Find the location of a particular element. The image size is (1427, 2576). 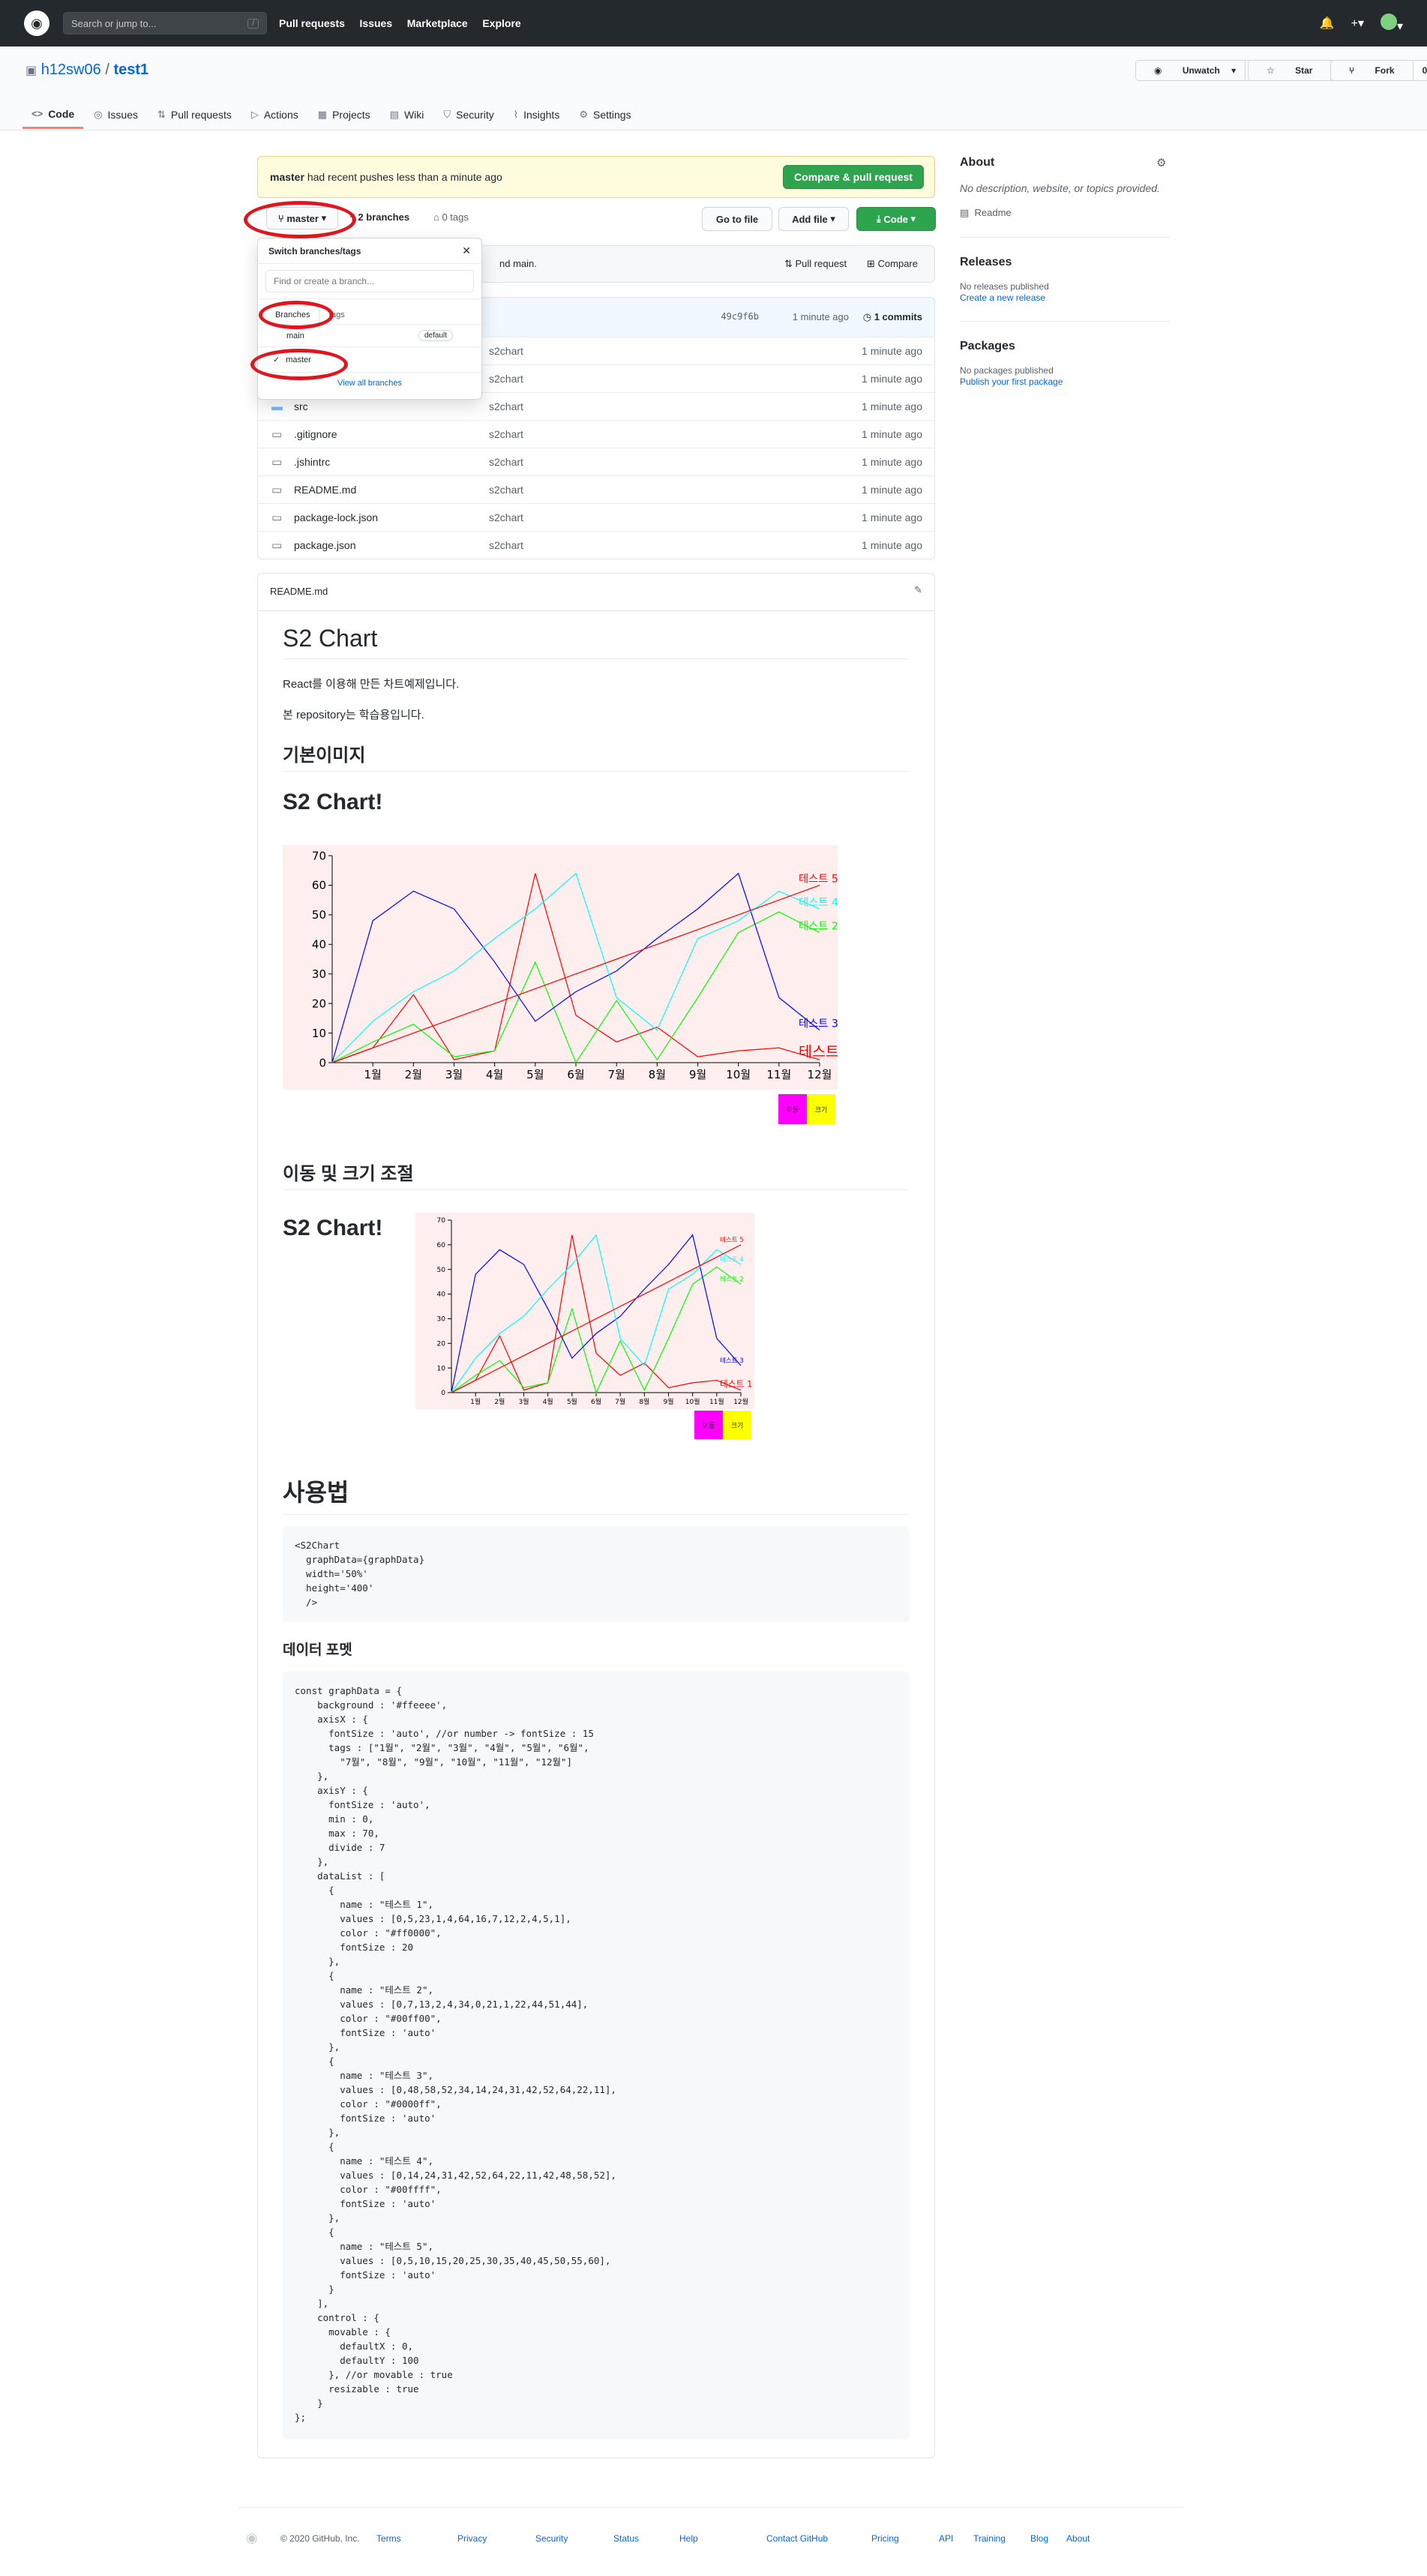

nav-marketplace: Marketplace is located at coordinates (437, 23).